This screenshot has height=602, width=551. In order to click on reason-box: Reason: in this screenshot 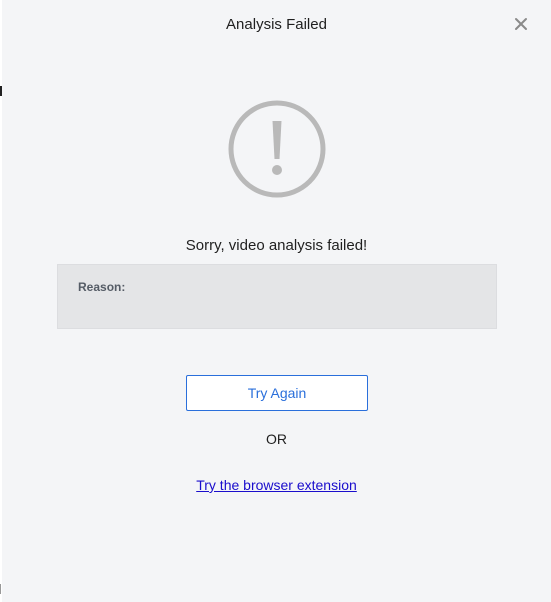, I will do `click(277, 296)`.